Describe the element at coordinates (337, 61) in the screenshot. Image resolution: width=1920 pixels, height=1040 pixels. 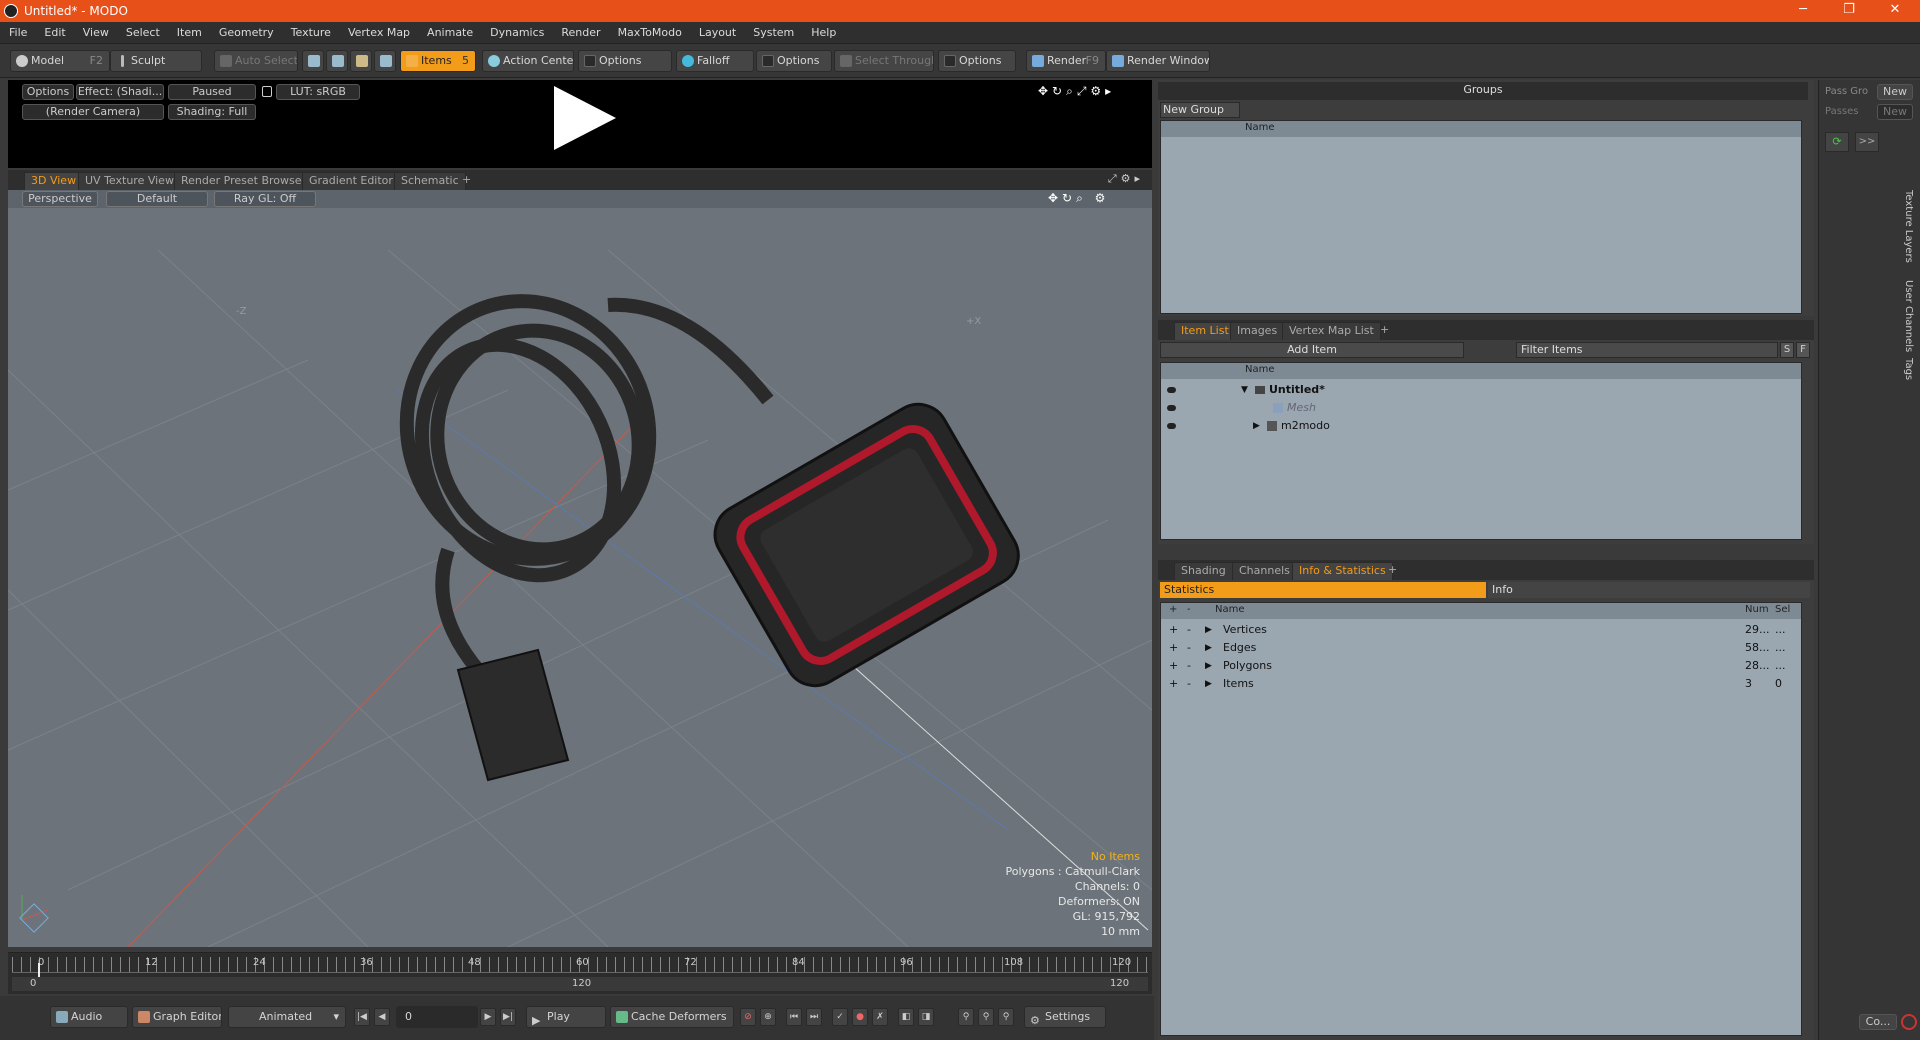
I see `edges-mode-button` at that location.